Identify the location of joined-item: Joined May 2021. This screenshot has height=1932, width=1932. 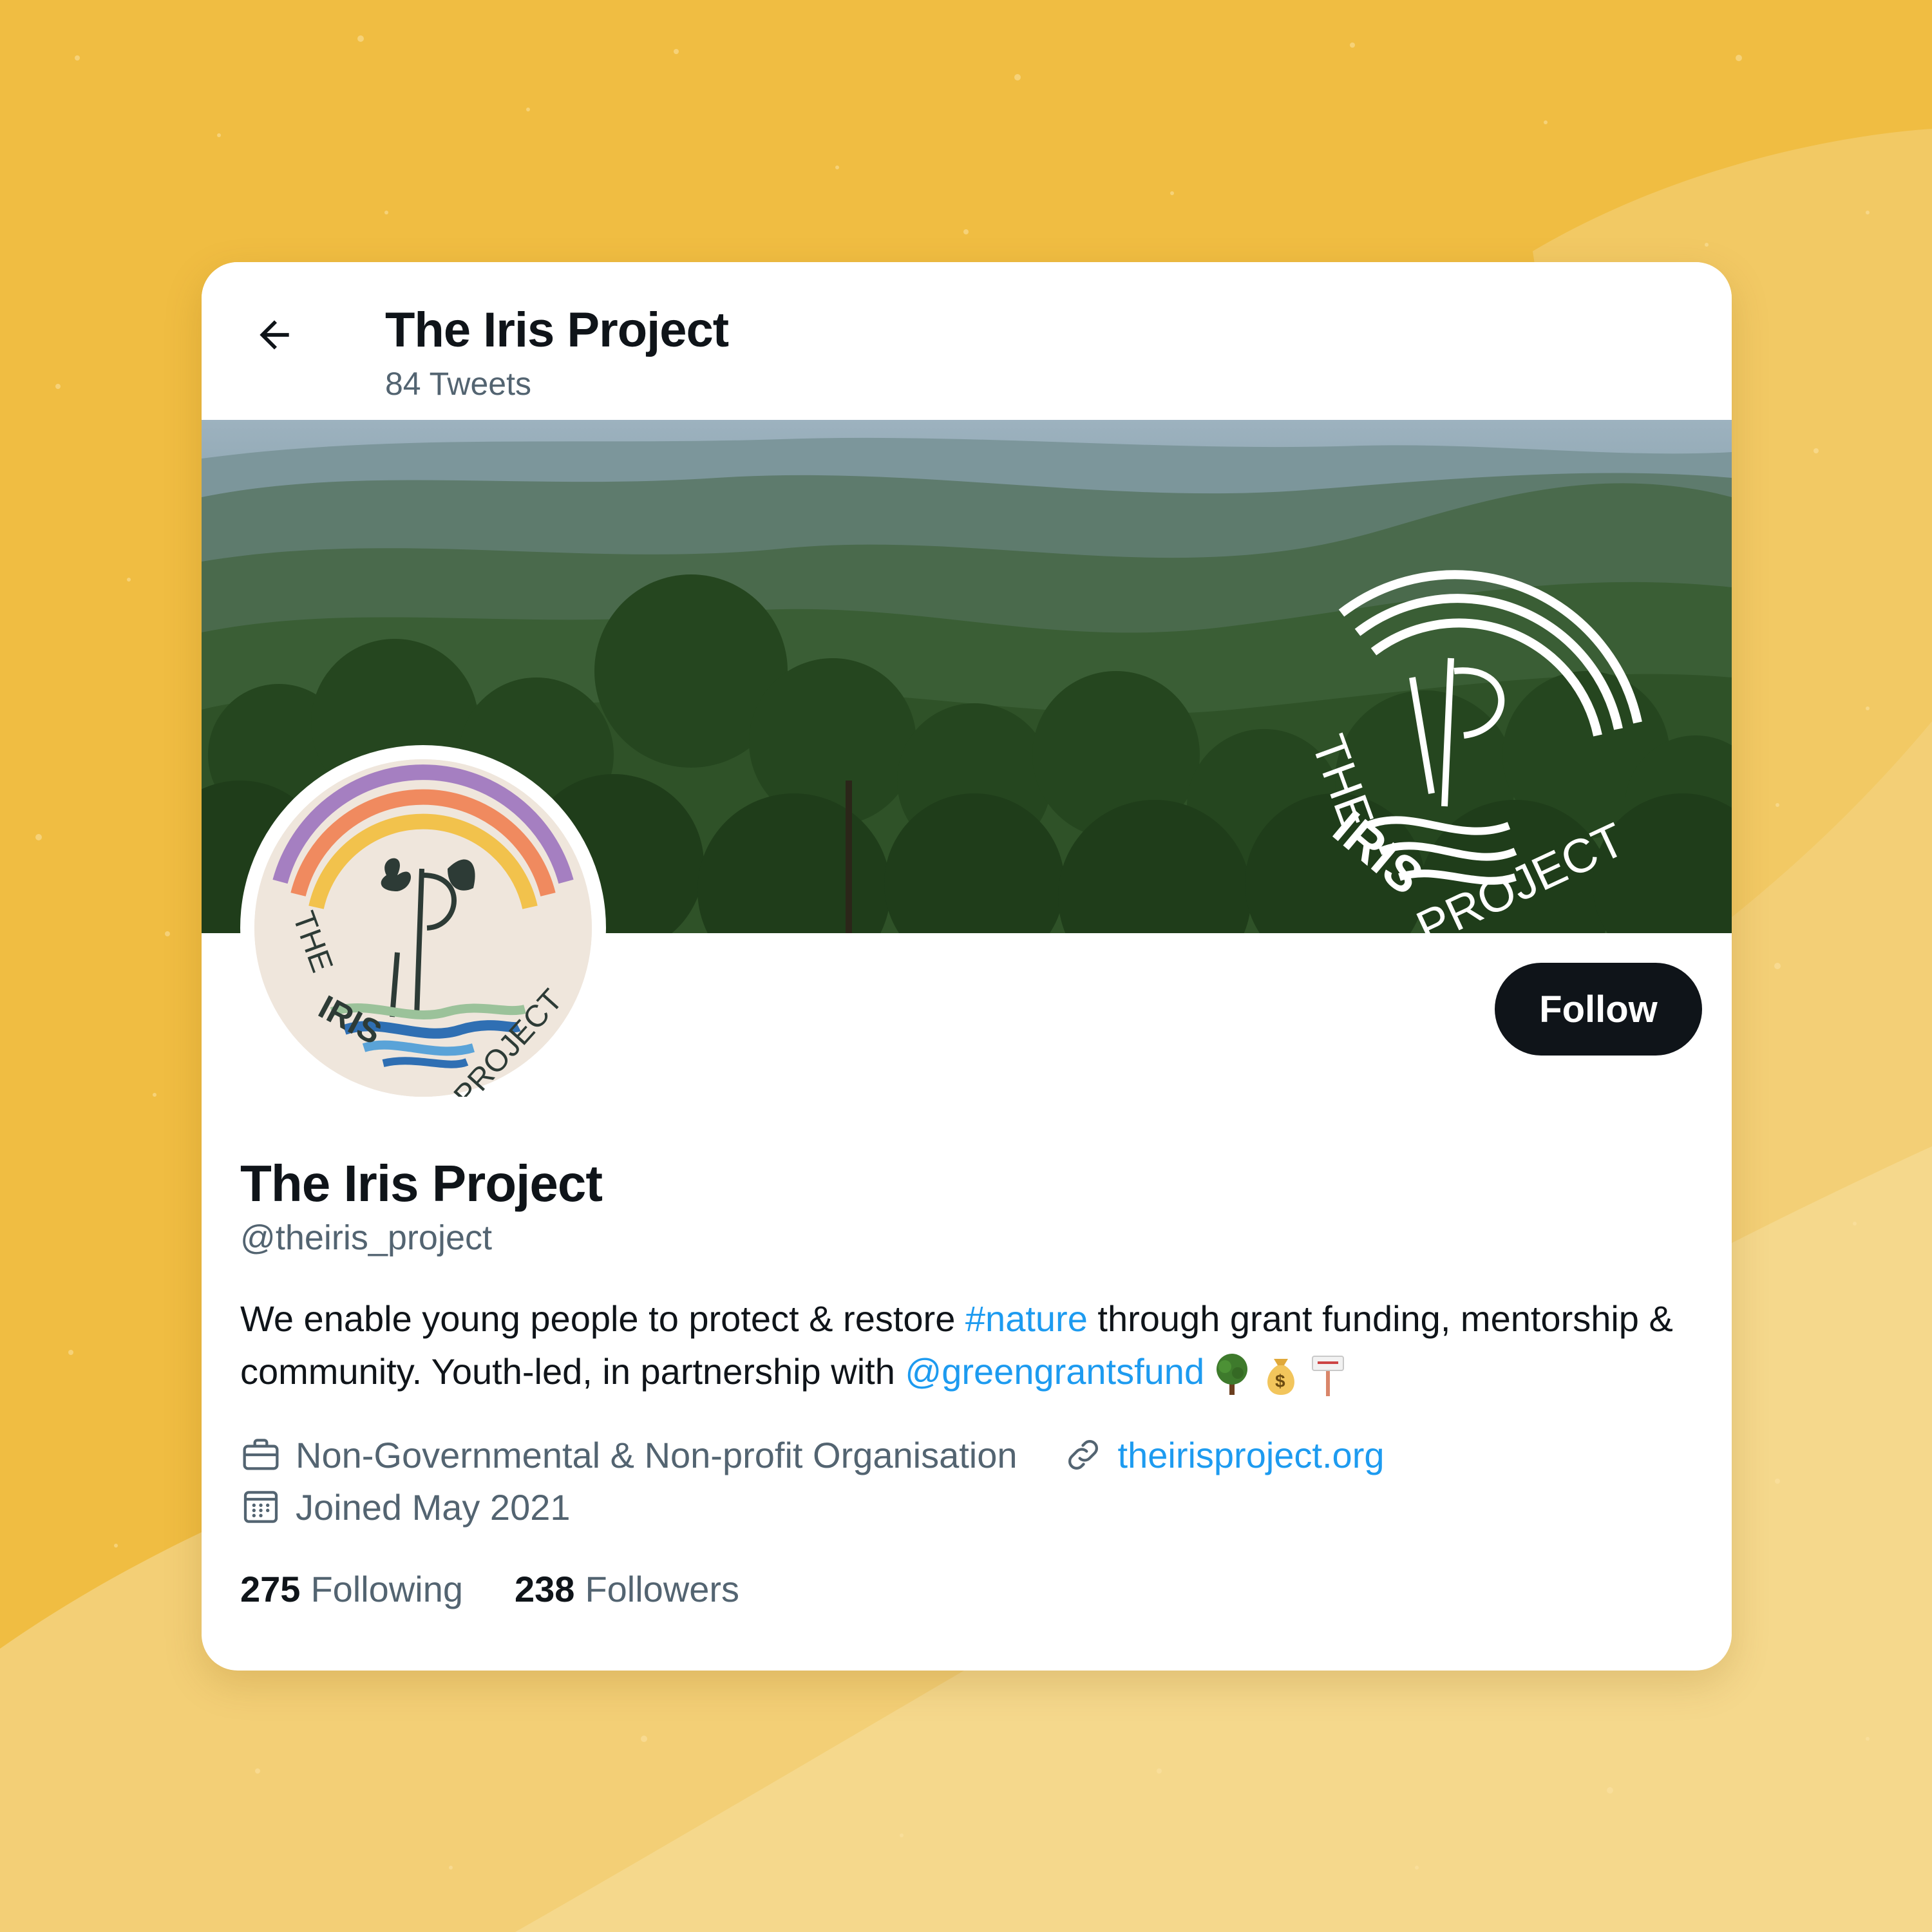
(405, 1507).